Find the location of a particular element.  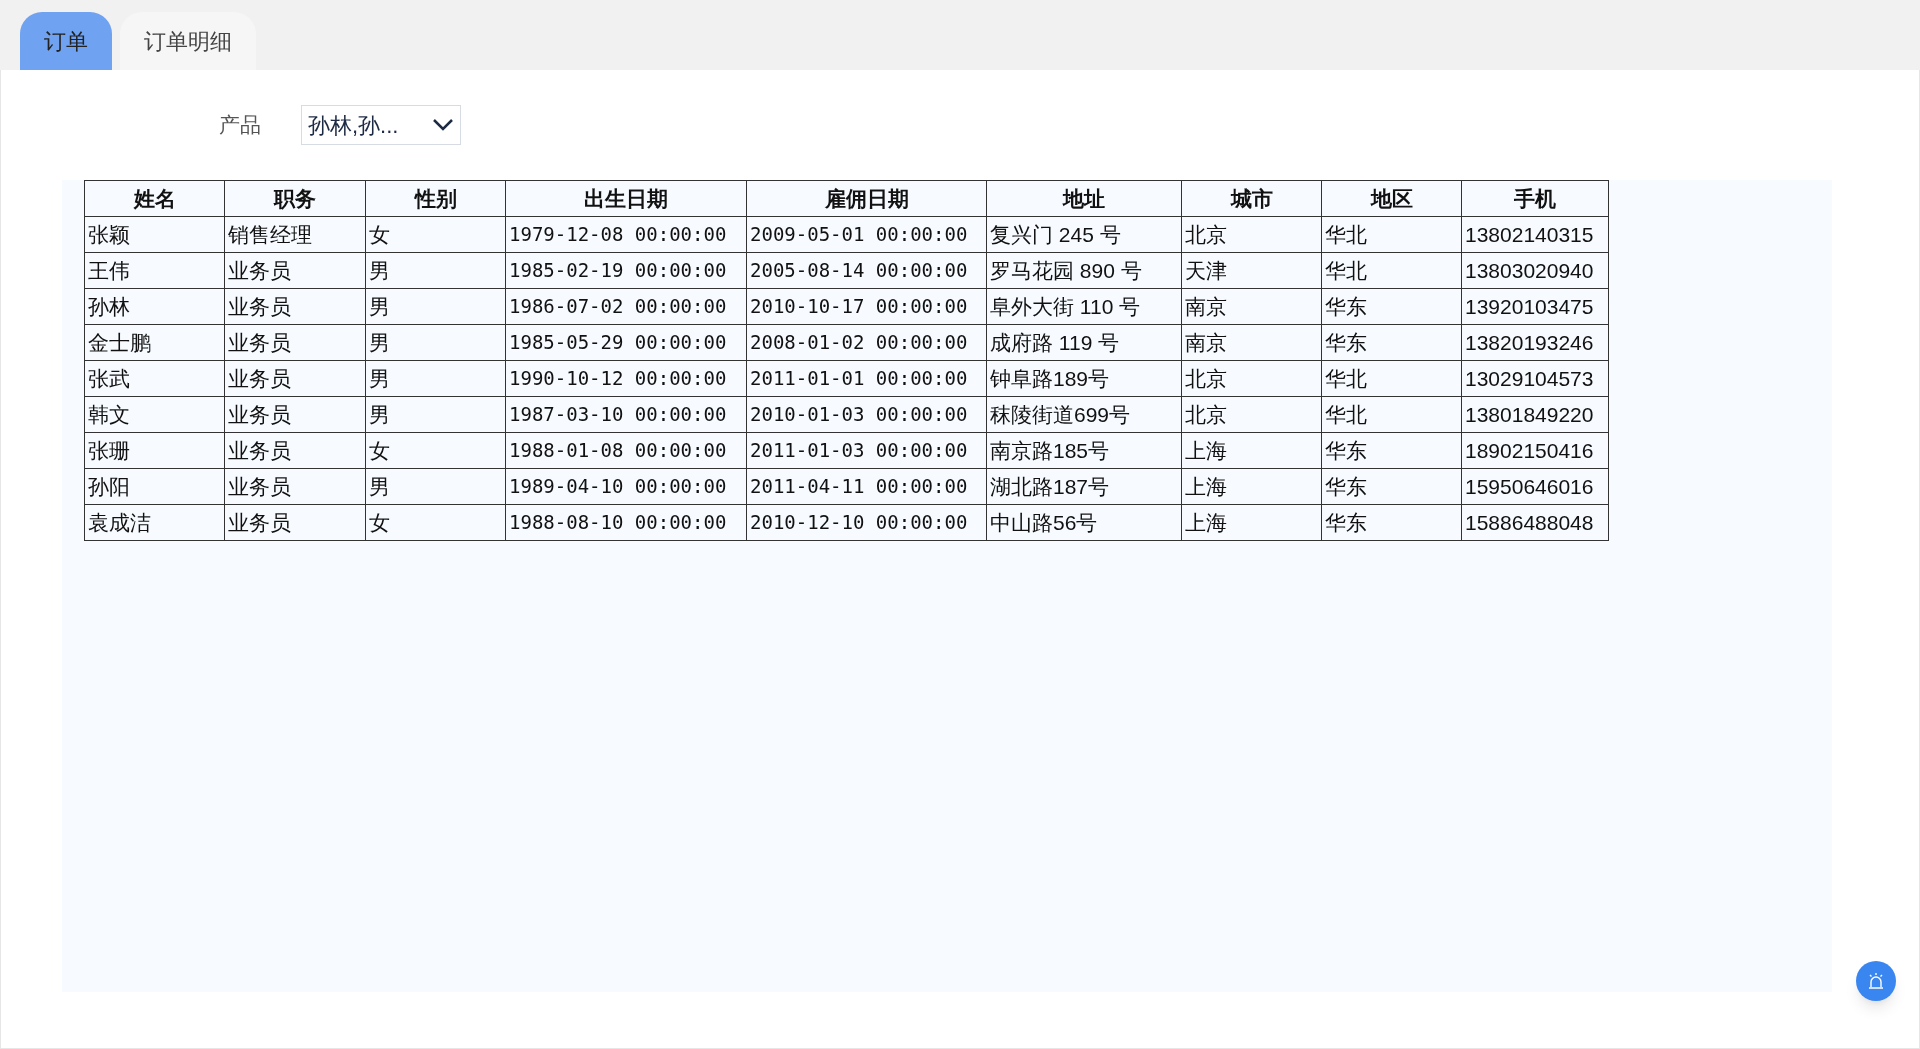

table-cell: 2011-01-01 00:00:00 is located at coordinates (866, 378).